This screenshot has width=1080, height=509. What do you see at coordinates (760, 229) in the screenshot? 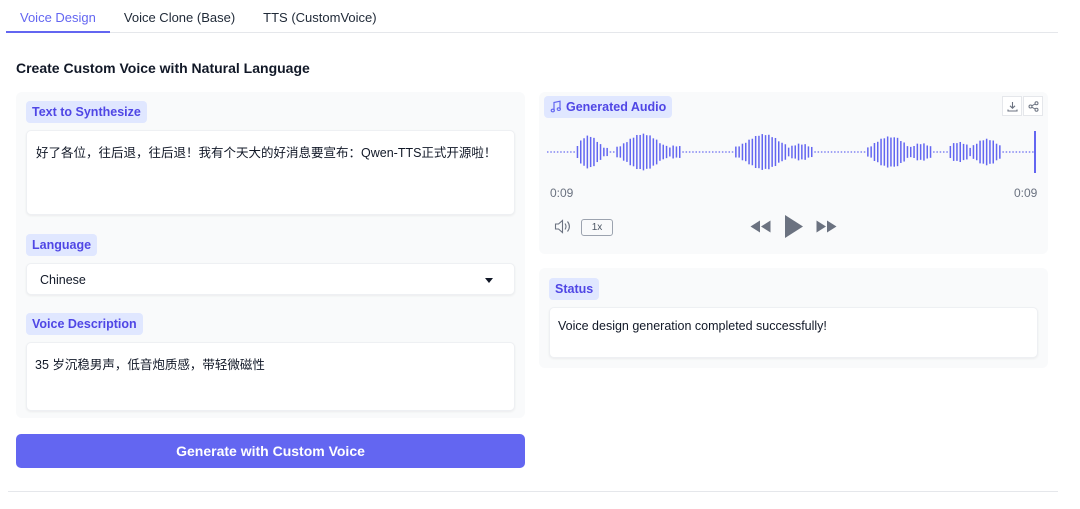
I see `rewind-icon` at bounding box center [760, 229].